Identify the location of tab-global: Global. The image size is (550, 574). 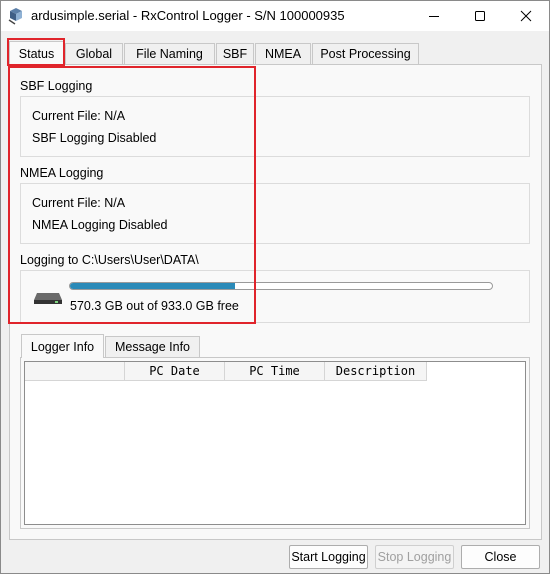
(94, 53).